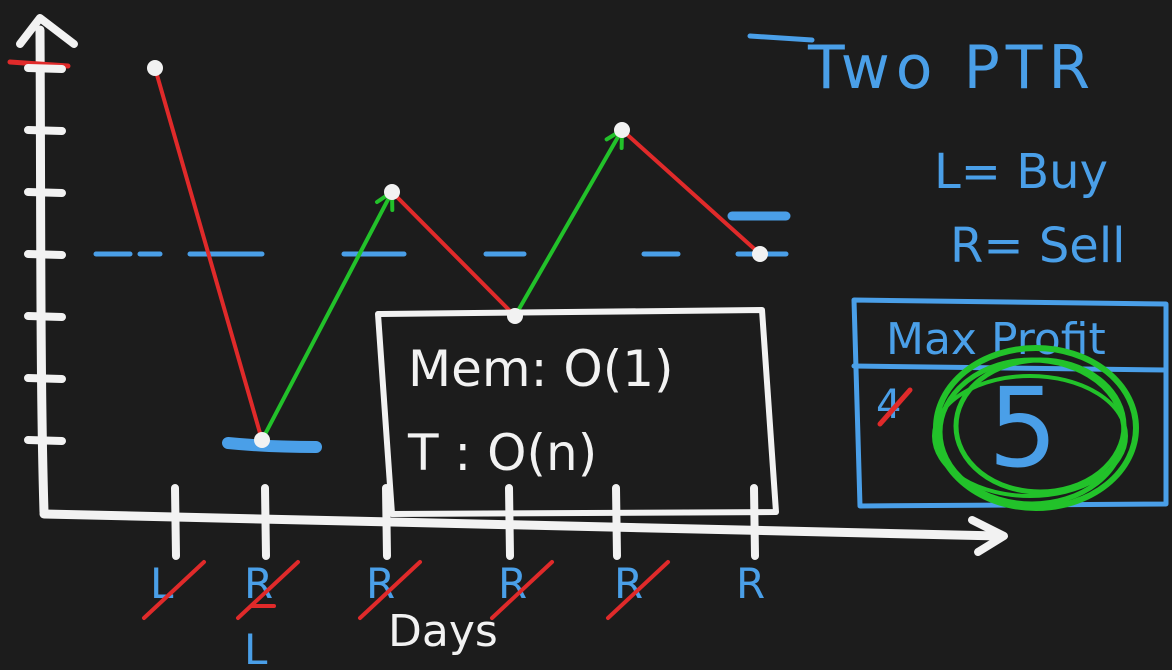 This screenshot has width=1172, height=670. Describe the element at coordinates (781, 38) in the screenshot. I see `title-underline-stroke` at that location.